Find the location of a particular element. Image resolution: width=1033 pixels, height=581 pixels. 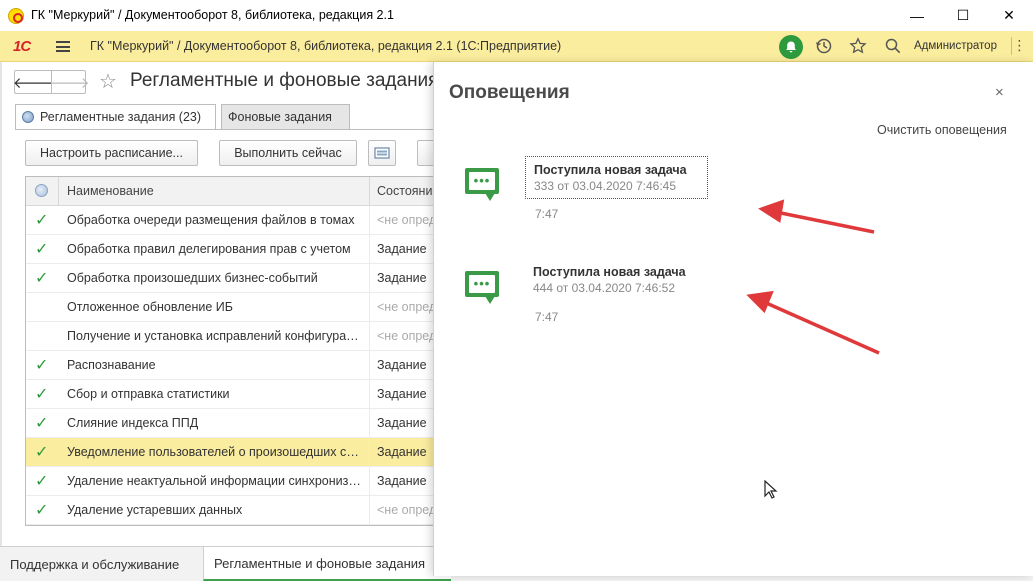

tab-underline is located at coordinates (225, 129).